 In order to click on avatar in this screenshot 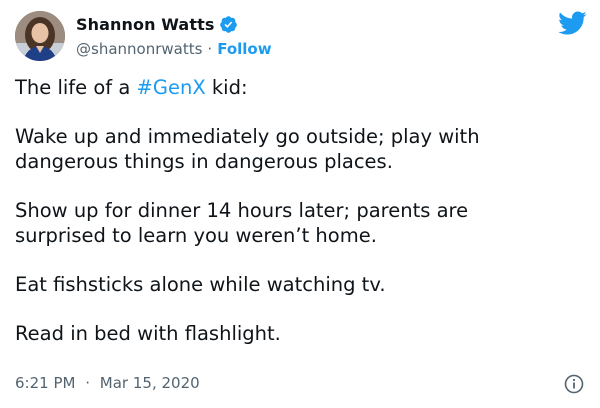, I will do `click(40, 36)`.